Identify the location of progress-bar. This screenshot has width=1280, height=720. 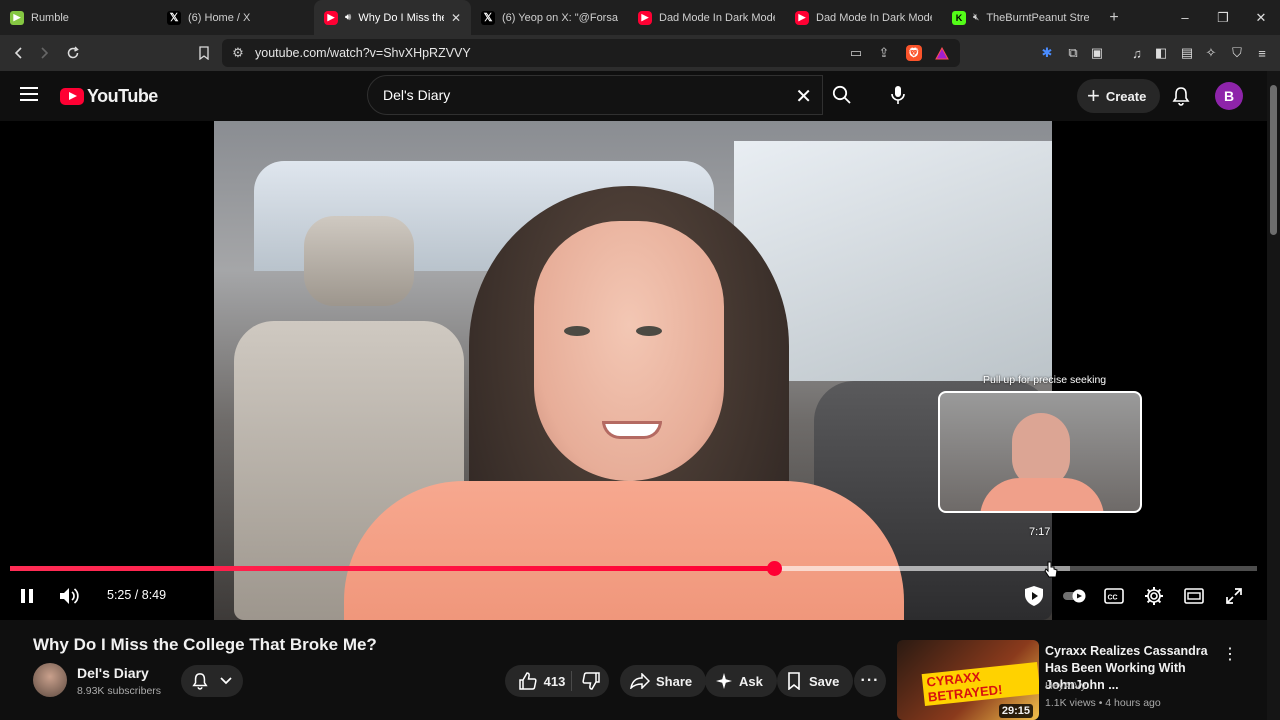
(633, 568).